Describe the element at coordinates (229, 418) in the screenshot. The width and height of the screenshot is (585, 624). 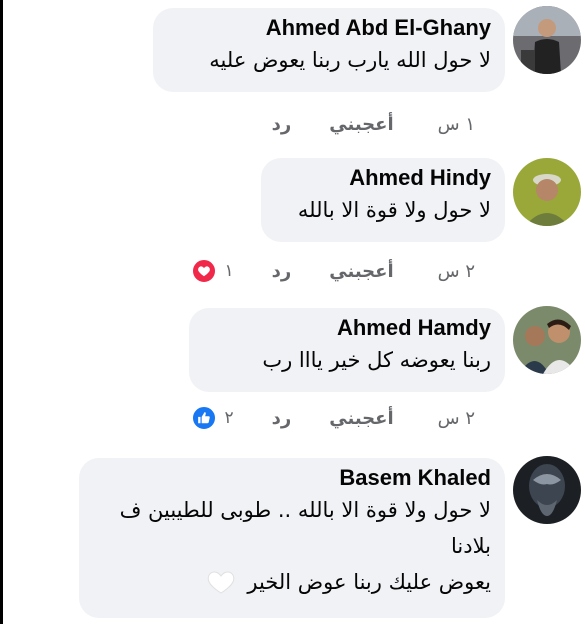
I see `reaction-count: ٢` at that location.